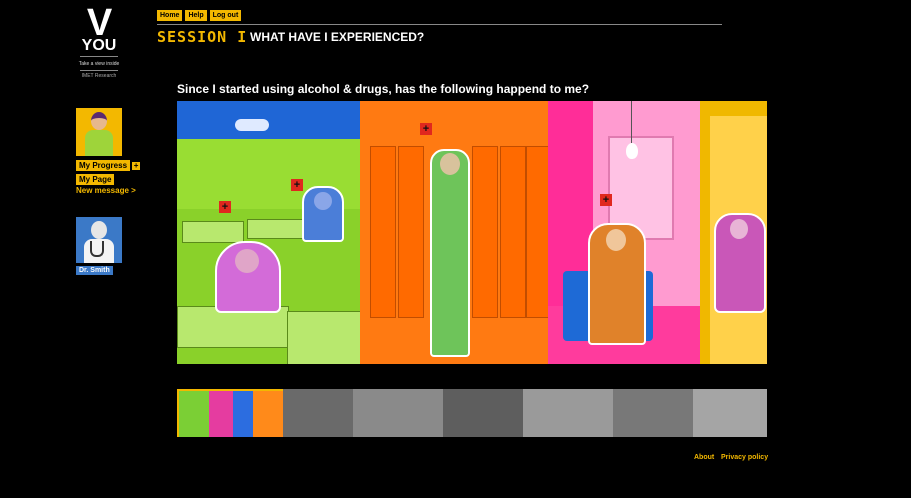  I want to click on my-progress-label: My Progress, so click(103, 165).